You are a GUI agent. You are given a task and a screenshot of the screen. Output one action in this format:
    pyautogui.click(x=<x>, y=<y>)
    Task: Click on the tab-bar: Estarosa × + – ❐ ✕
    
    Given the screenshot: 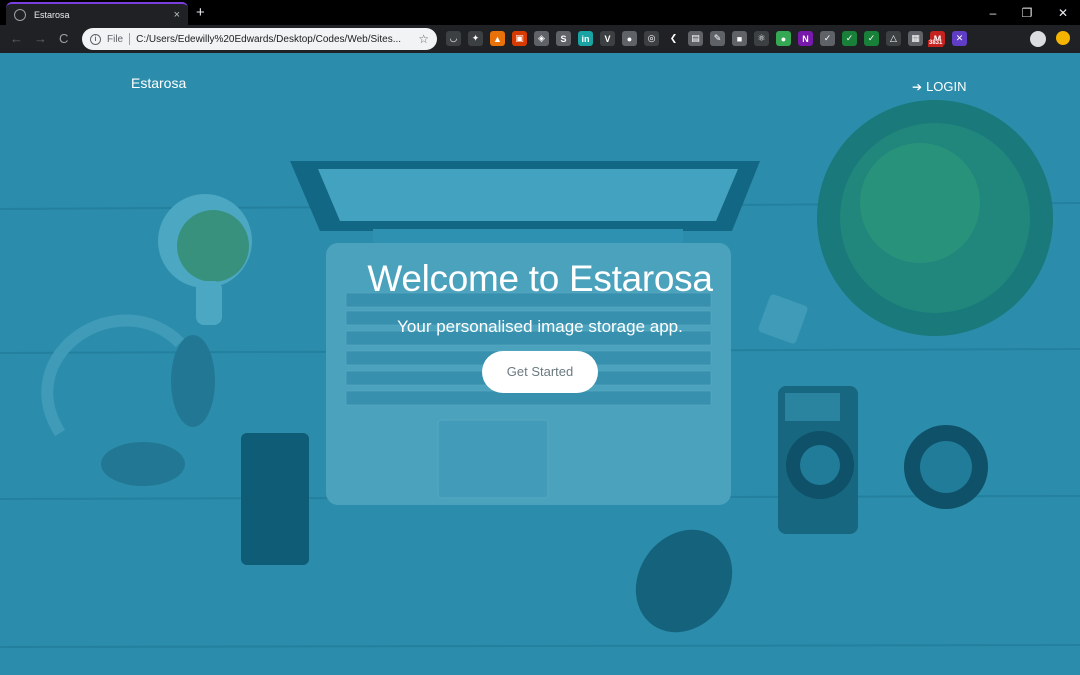 What is the action you would take?
    pyautogui.click(x=540, y=12)
    